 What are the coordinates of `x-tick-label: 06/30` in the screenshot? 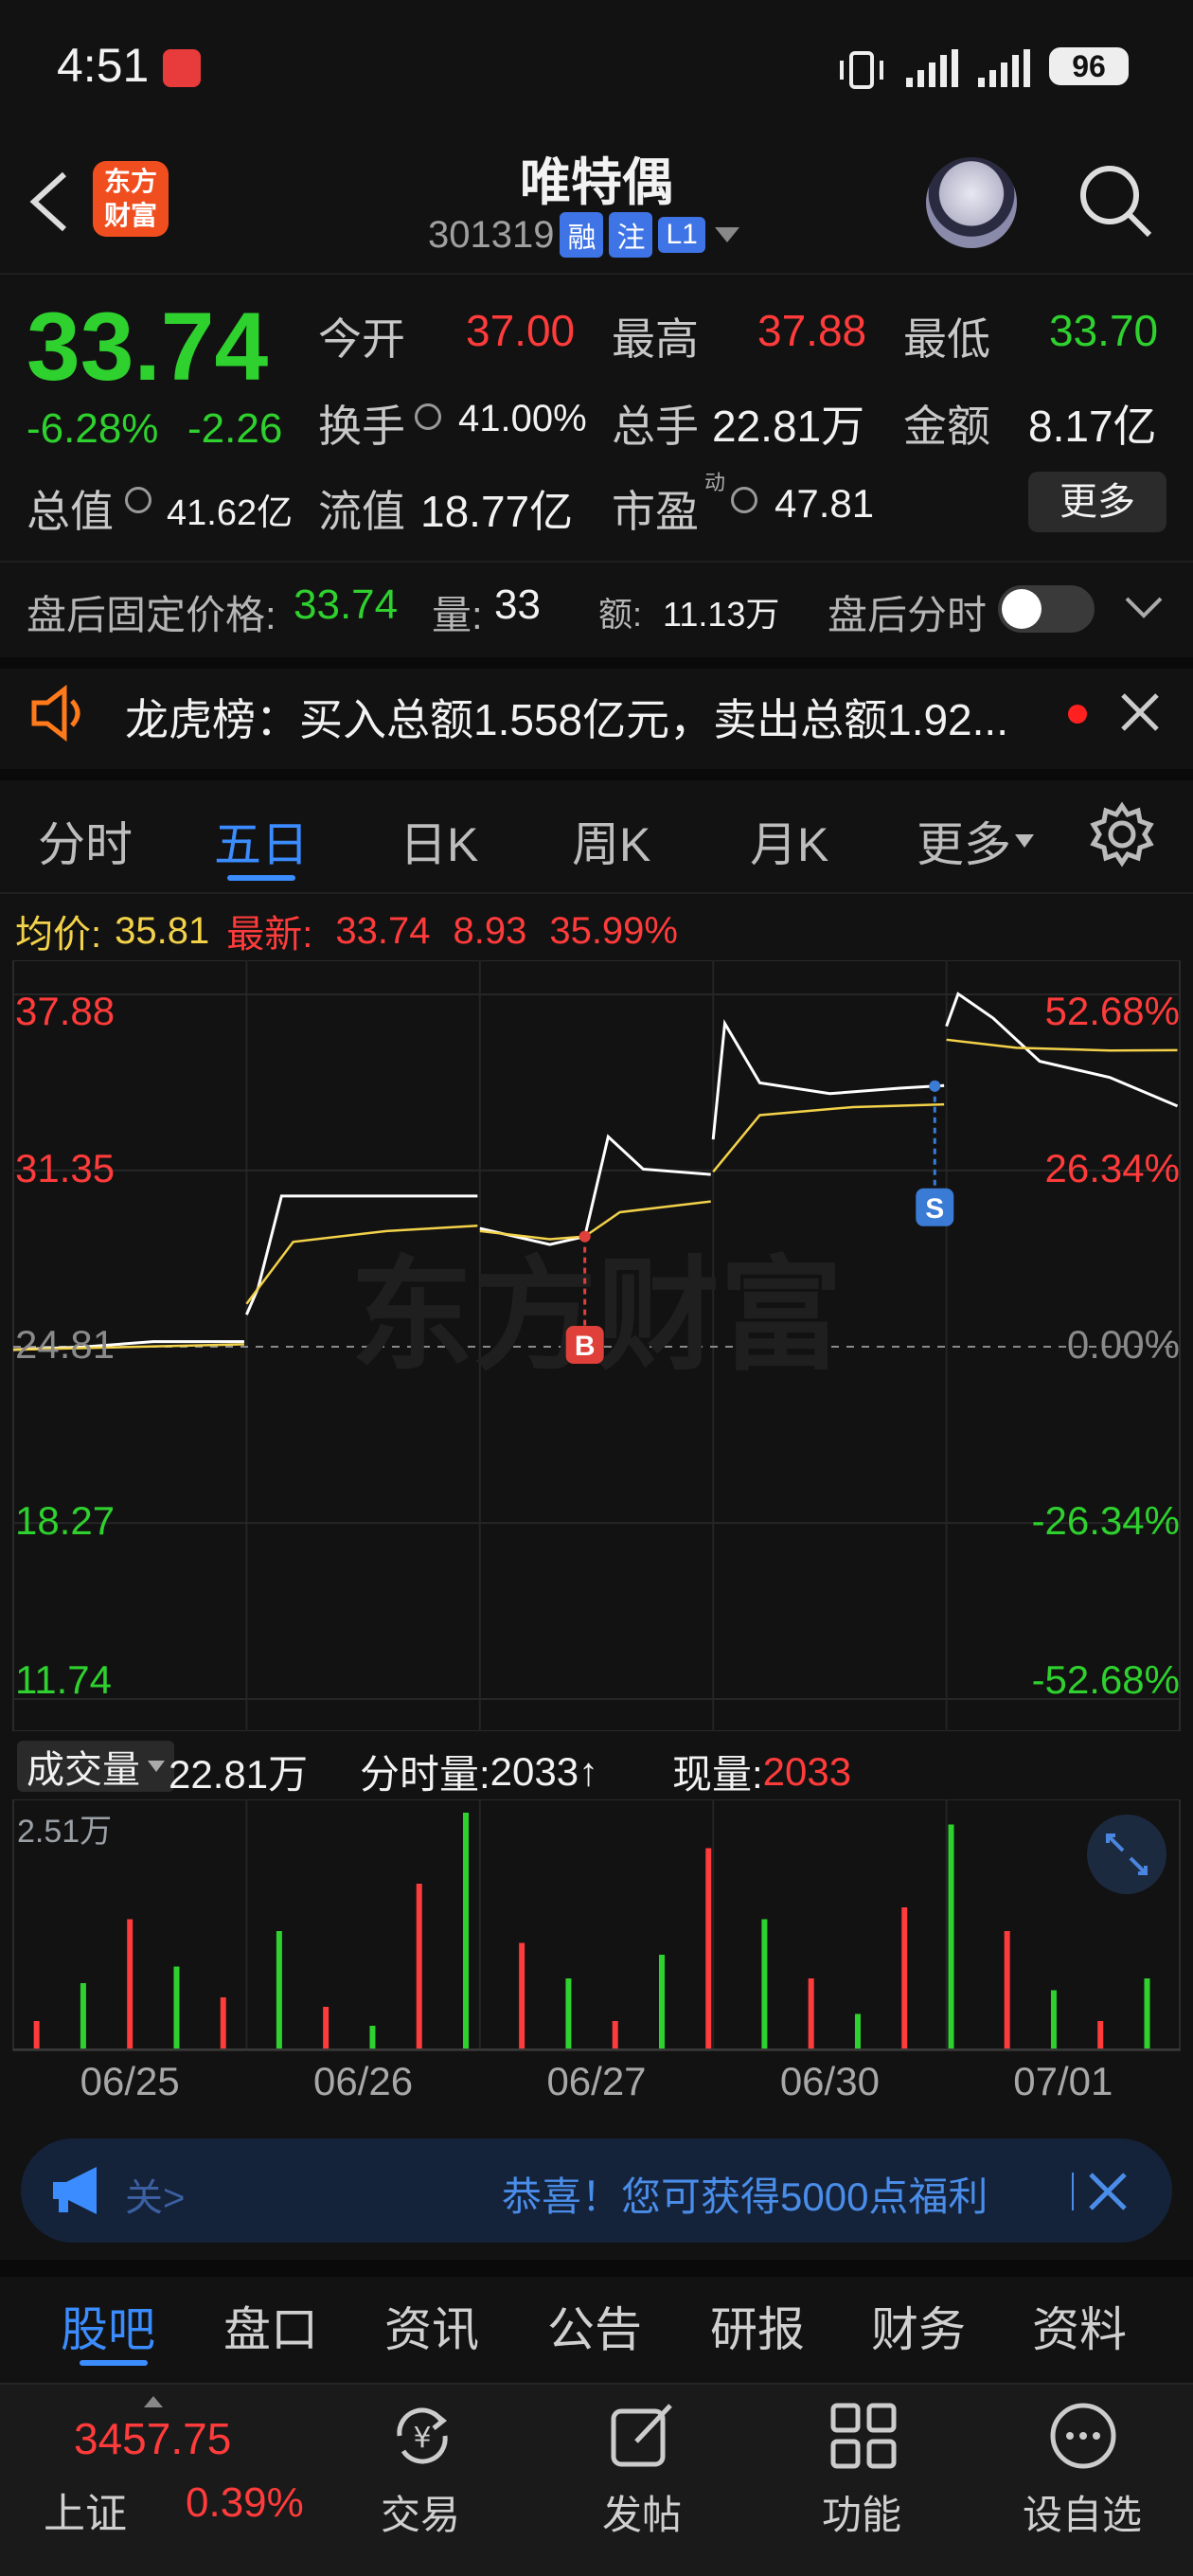 It's located at (829, 2081).